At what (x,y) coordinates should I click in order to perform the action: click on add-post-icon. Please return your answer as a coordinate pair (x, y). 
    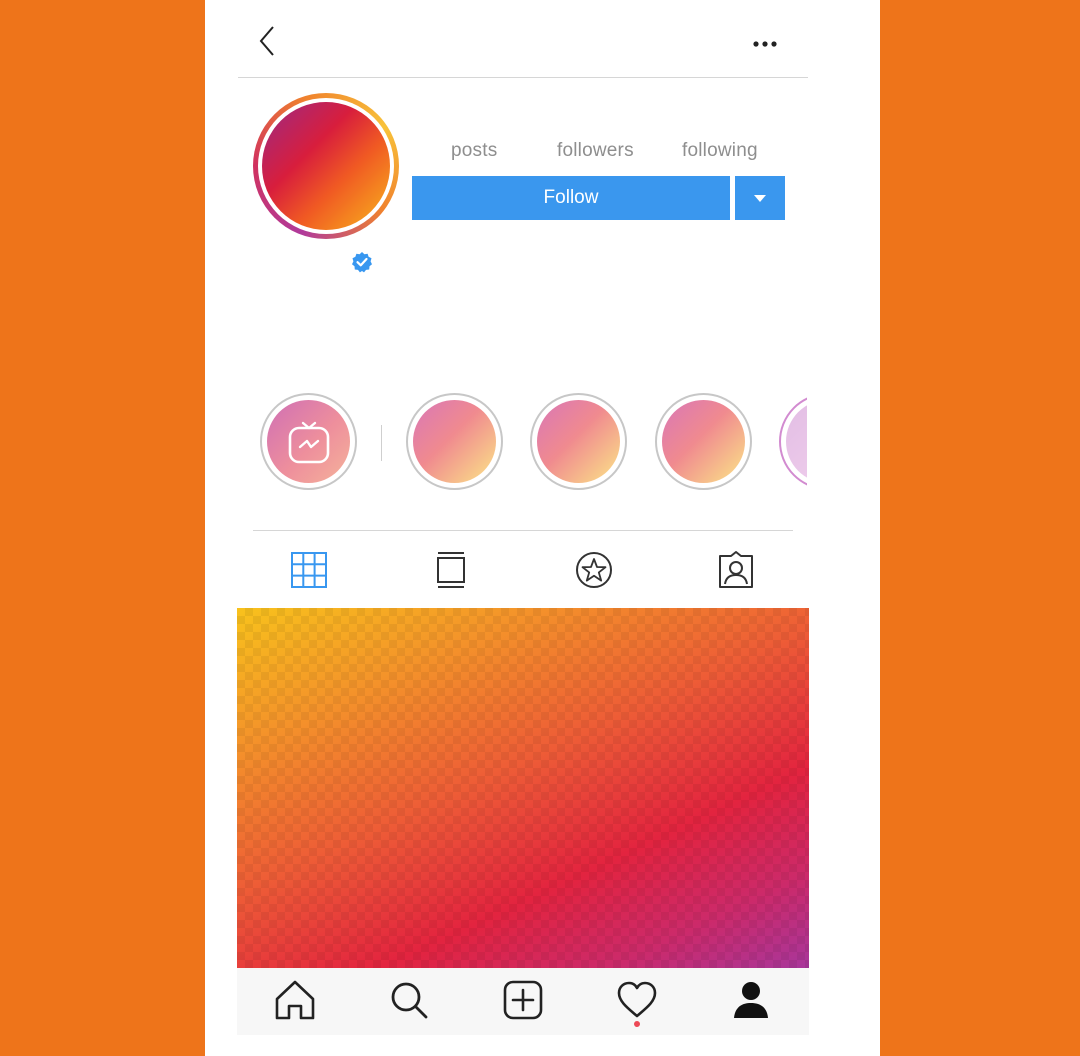
    Looking at the image, I should click on (523, 1000).